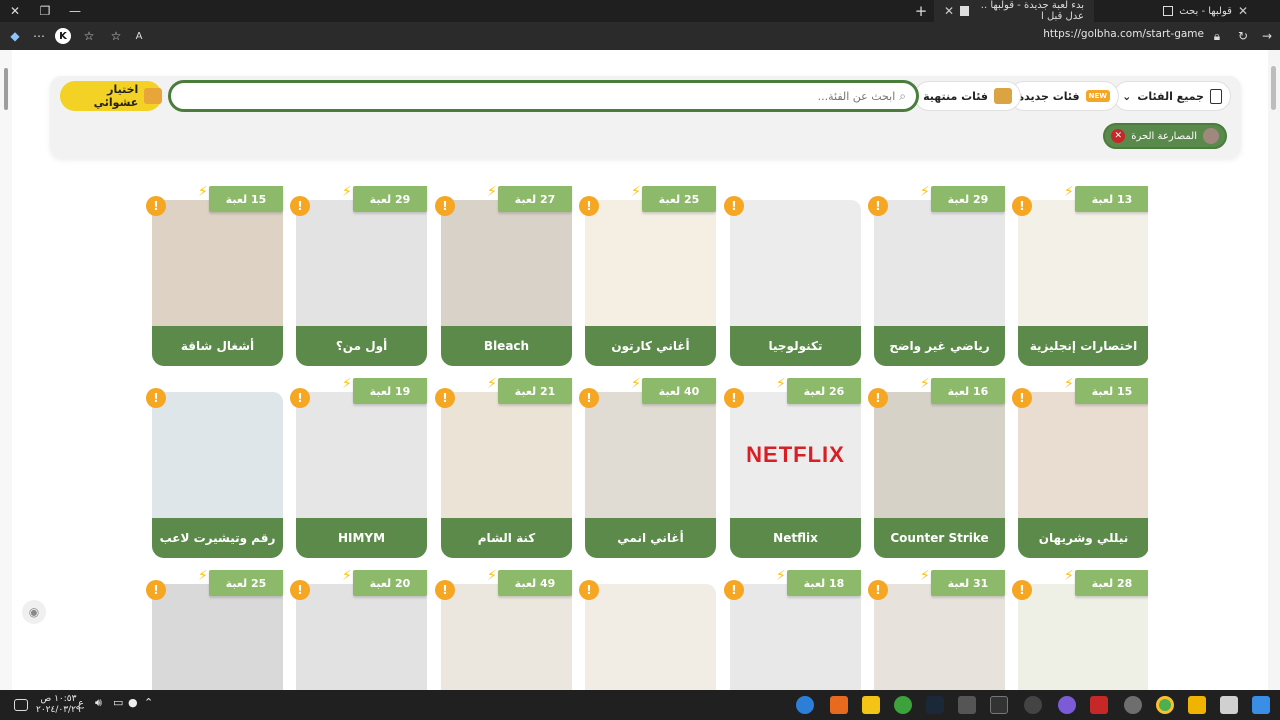 The width and height of the screenshot is (1280, 720). Describe the element at coordinates (148, 702) in the screenshot. I see `show-hidden-icons-icon: ⌃` at that location.